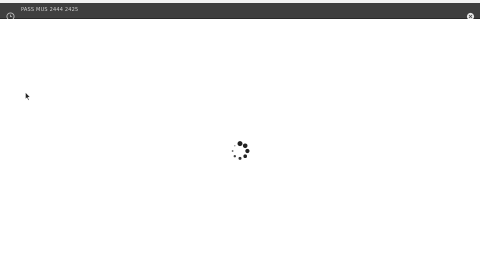 This screenshot has height=270, width=480. I want to click on mouse-pointer-icon, so click(28, 93).